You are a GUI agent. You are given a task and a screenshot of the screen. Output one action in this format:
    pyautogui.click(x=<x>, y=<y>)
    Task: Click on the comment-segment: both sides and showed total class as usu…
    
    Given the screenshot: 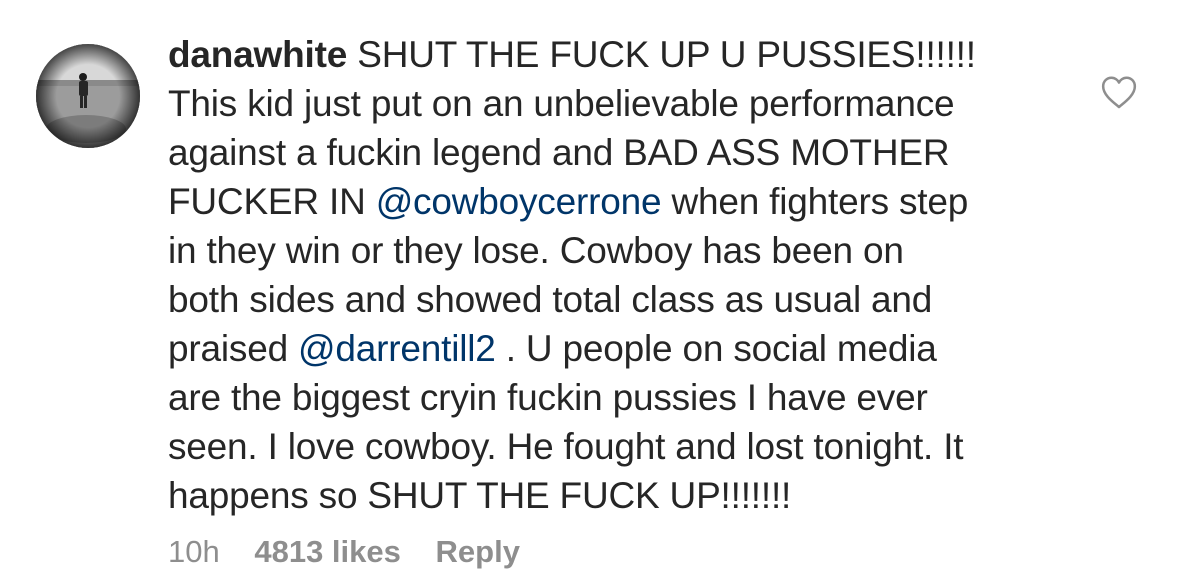 What is the action you would take?
    pyautogui.click(x=550, y=299)
    